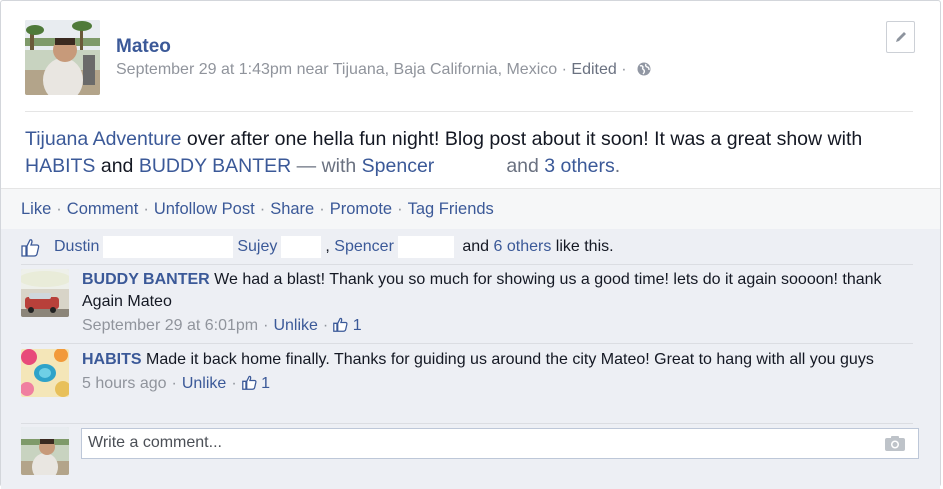 Image resolution: width=943 pixels, height=489 pixels. I want to click on liker-spencer: Spencer, so click(364, 247).